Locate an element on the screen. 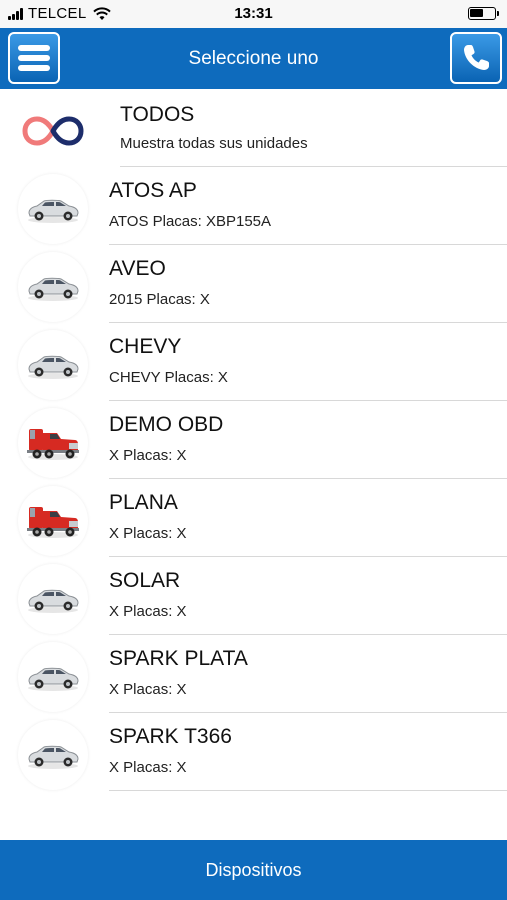 This screenshot has height=900, width=507. nav-bar: Seleccione uno is located at coordinates (253, 58).